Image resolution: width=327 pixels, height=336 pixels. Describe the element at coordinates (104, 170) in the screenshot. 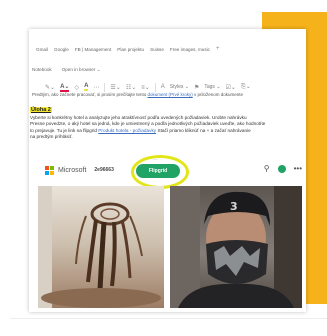

I see `meeting-id: 2e96663` at that location.